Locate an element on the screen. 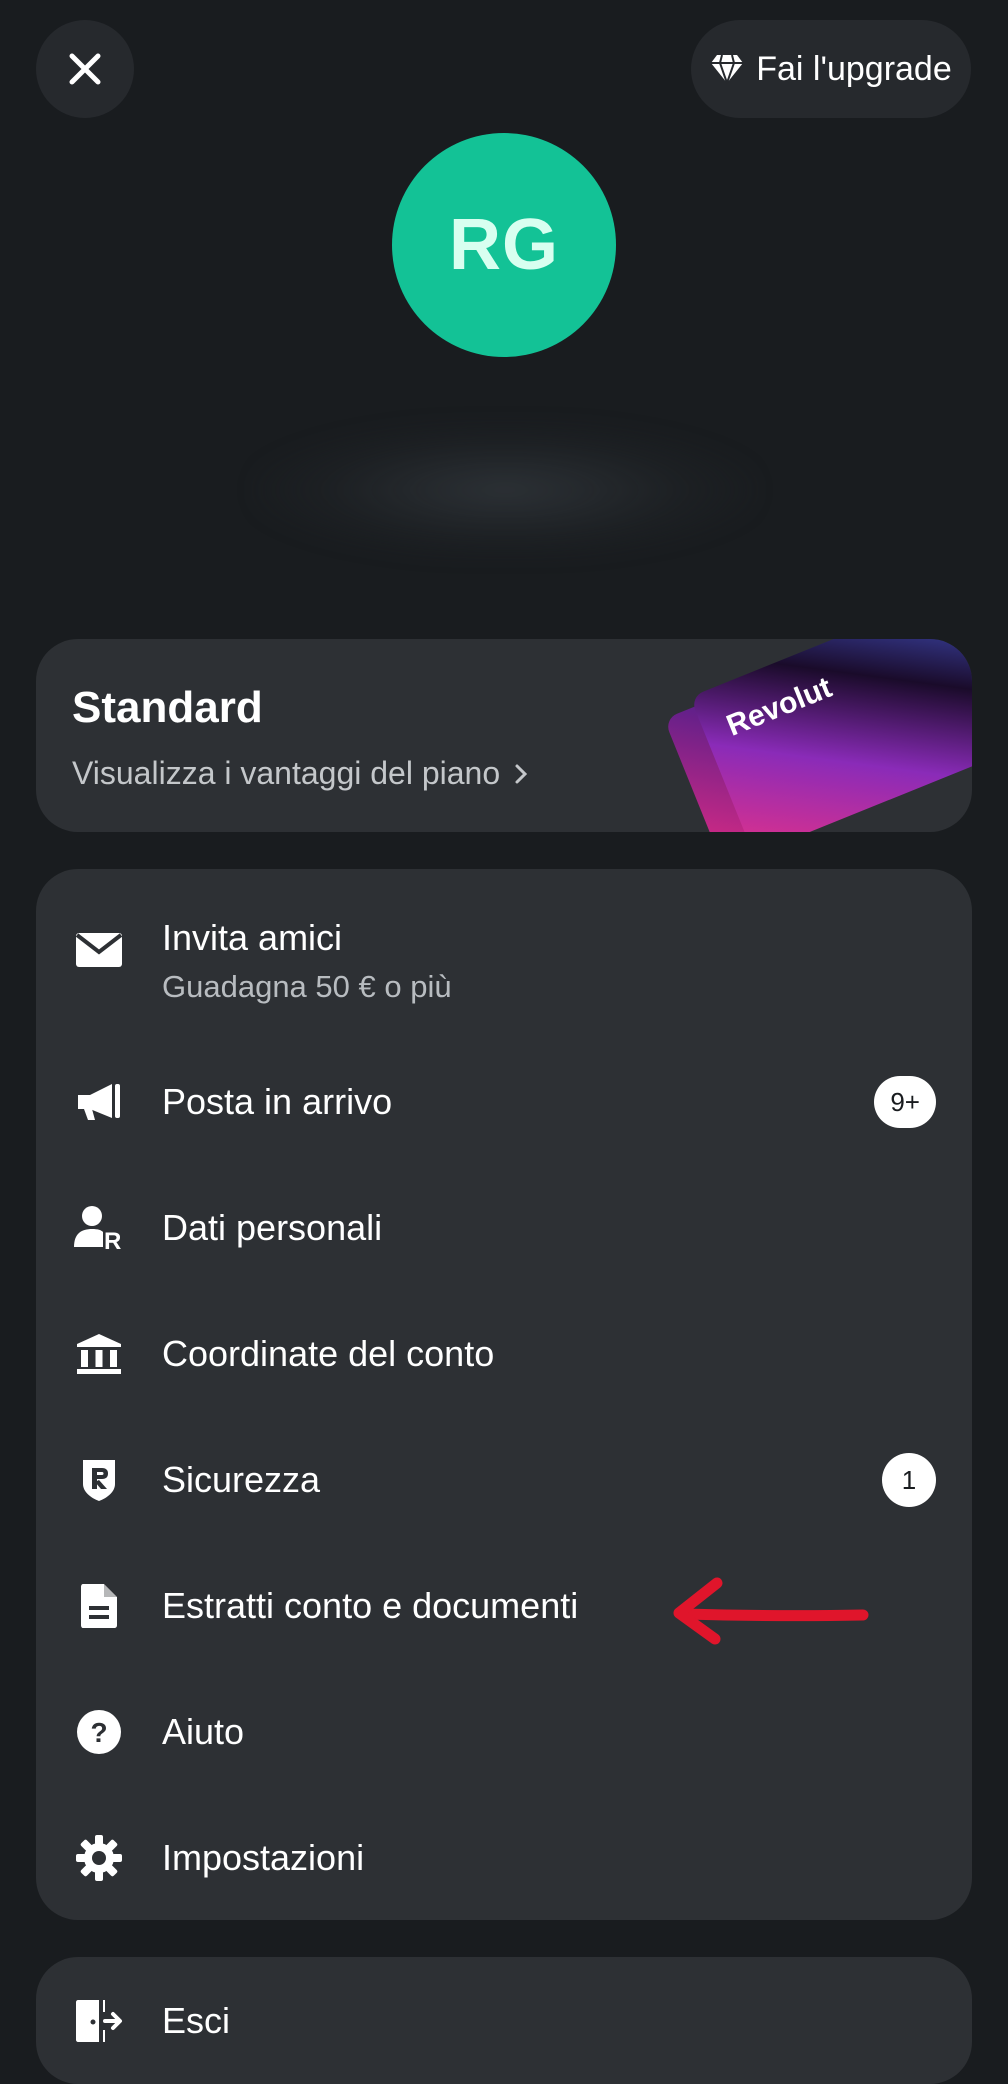  help-icon: ? is located at coordinates (99, 1732).